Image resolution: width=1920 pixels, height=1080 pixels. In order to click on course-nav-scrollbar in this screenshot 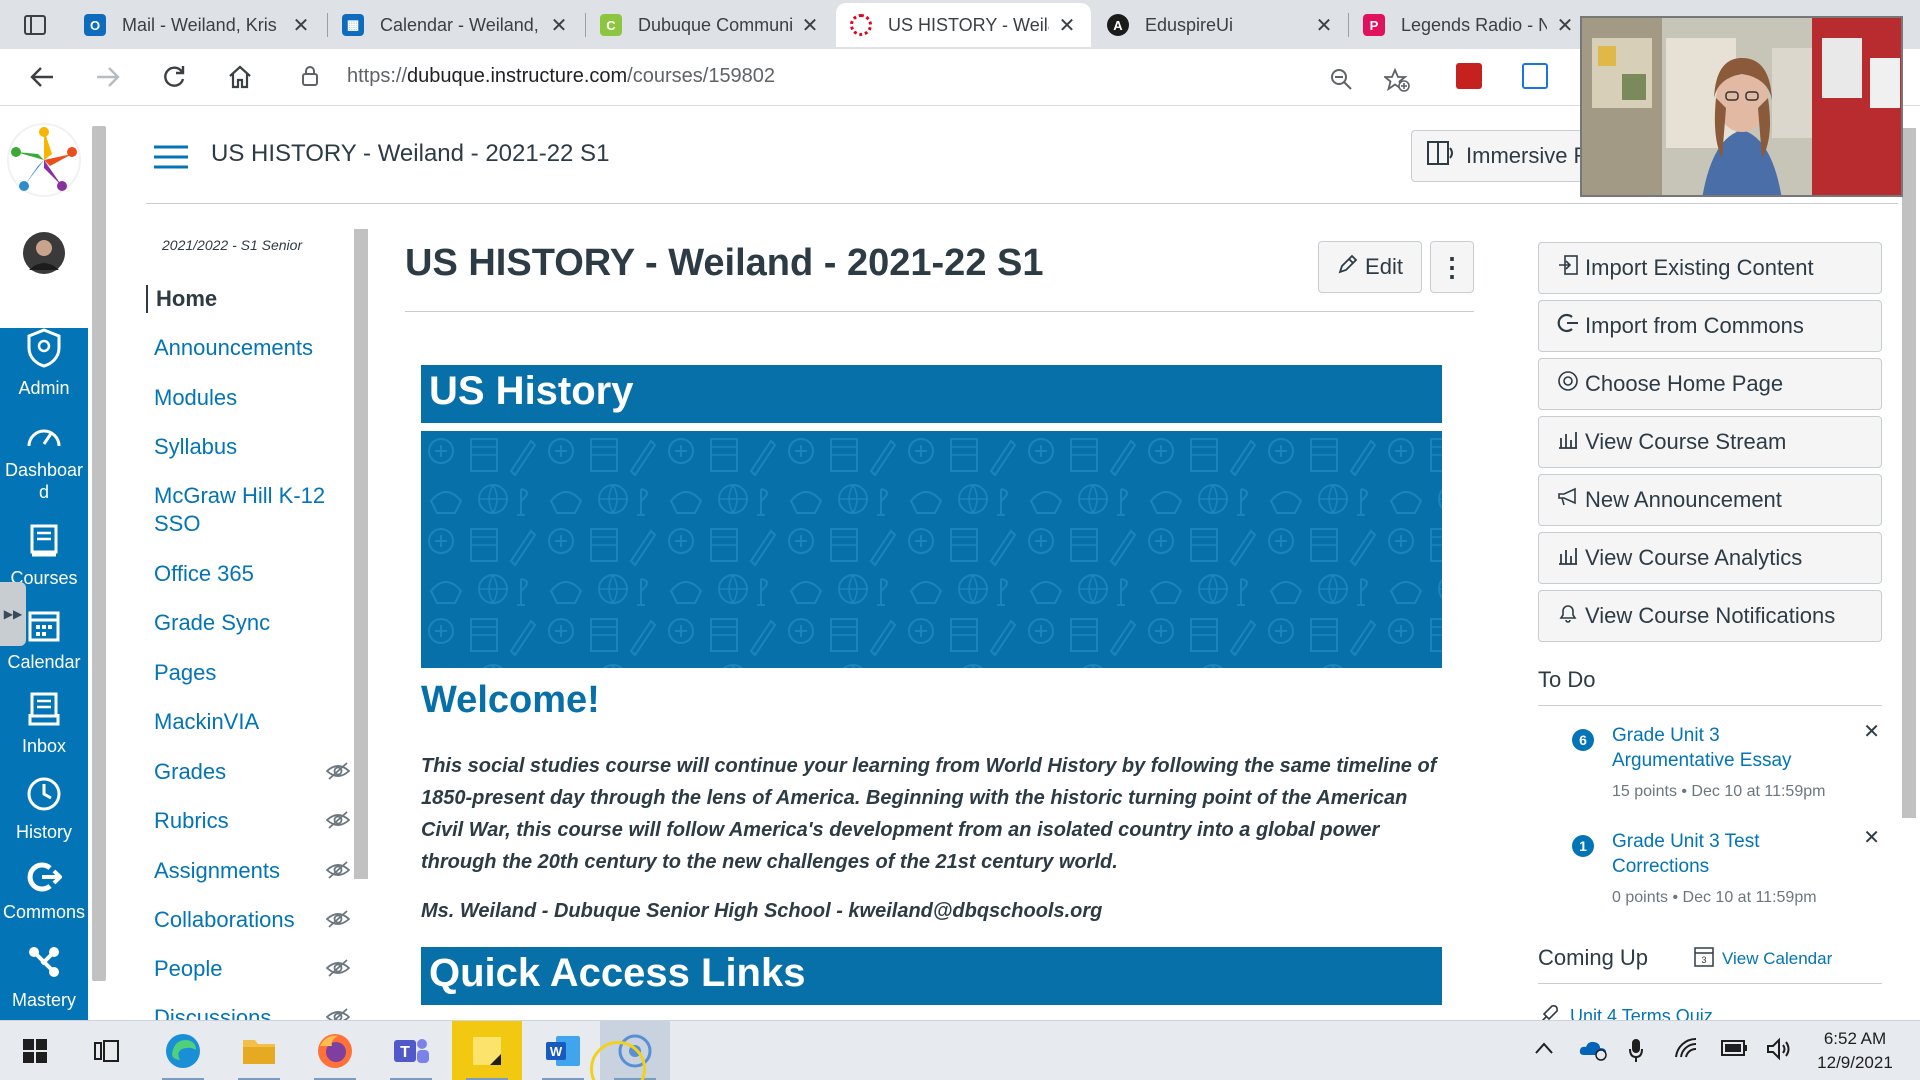, I will do `click(361, 613)`.